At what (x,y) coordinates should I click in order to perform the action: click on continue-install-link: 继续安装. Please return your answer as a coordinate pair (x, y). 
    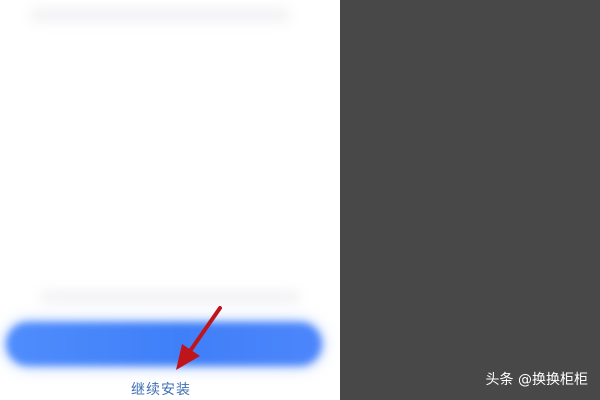
    Looking at the image, I should click on (164, 390).